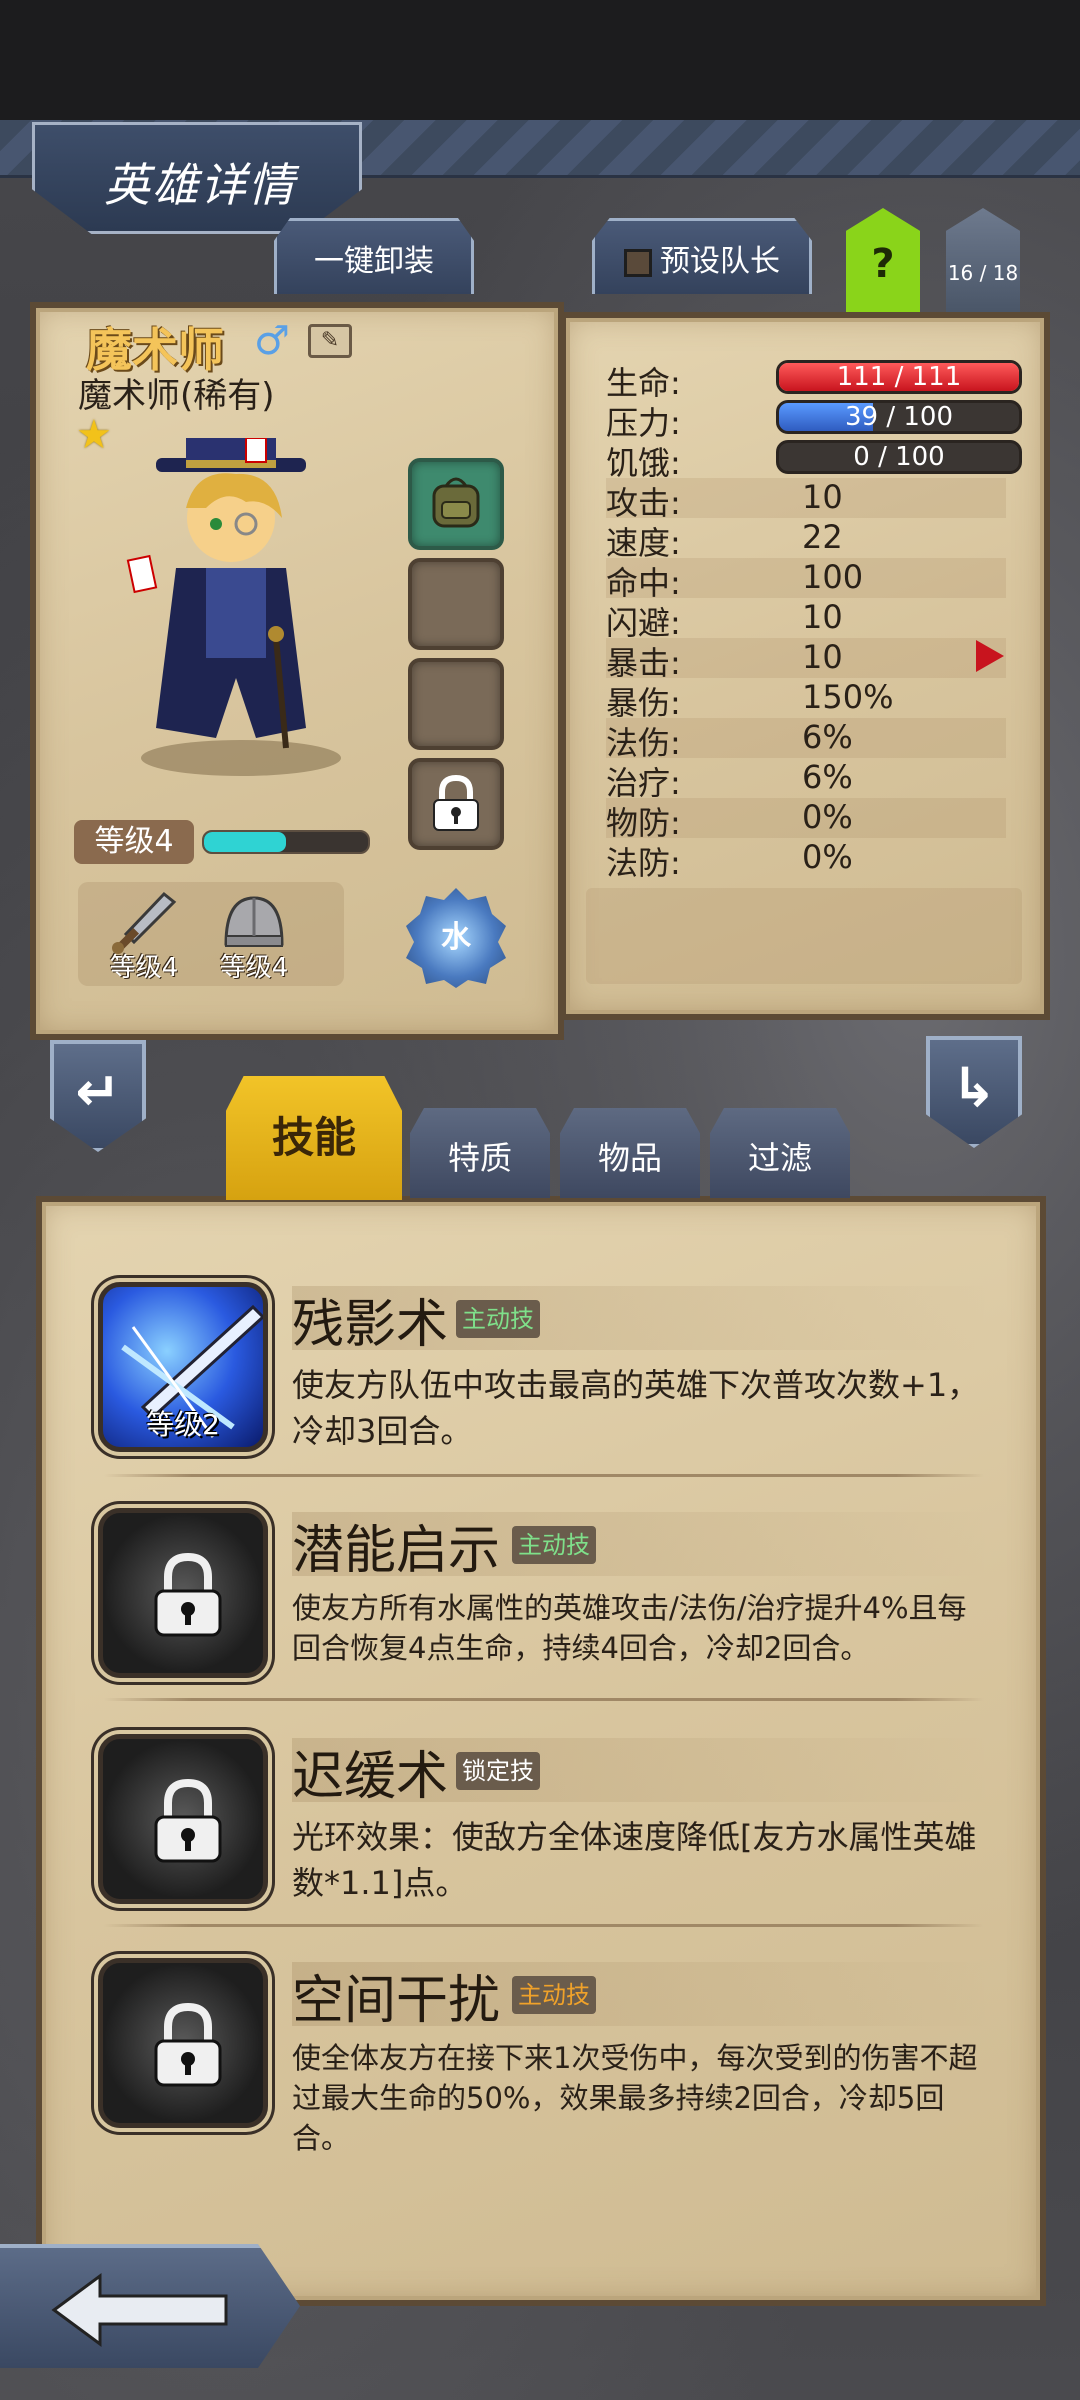  Describe the element at coordinates (822, 537) in the screenshot. I see `stat-value: 22` at that location.